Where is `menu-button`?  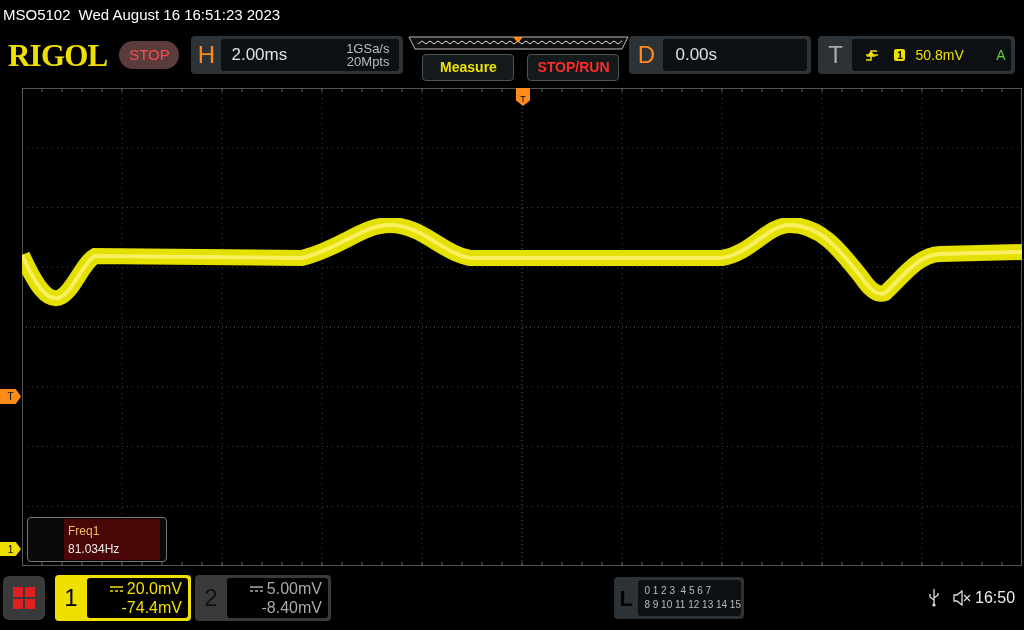
menu-button is located at coordinates (24, 598).